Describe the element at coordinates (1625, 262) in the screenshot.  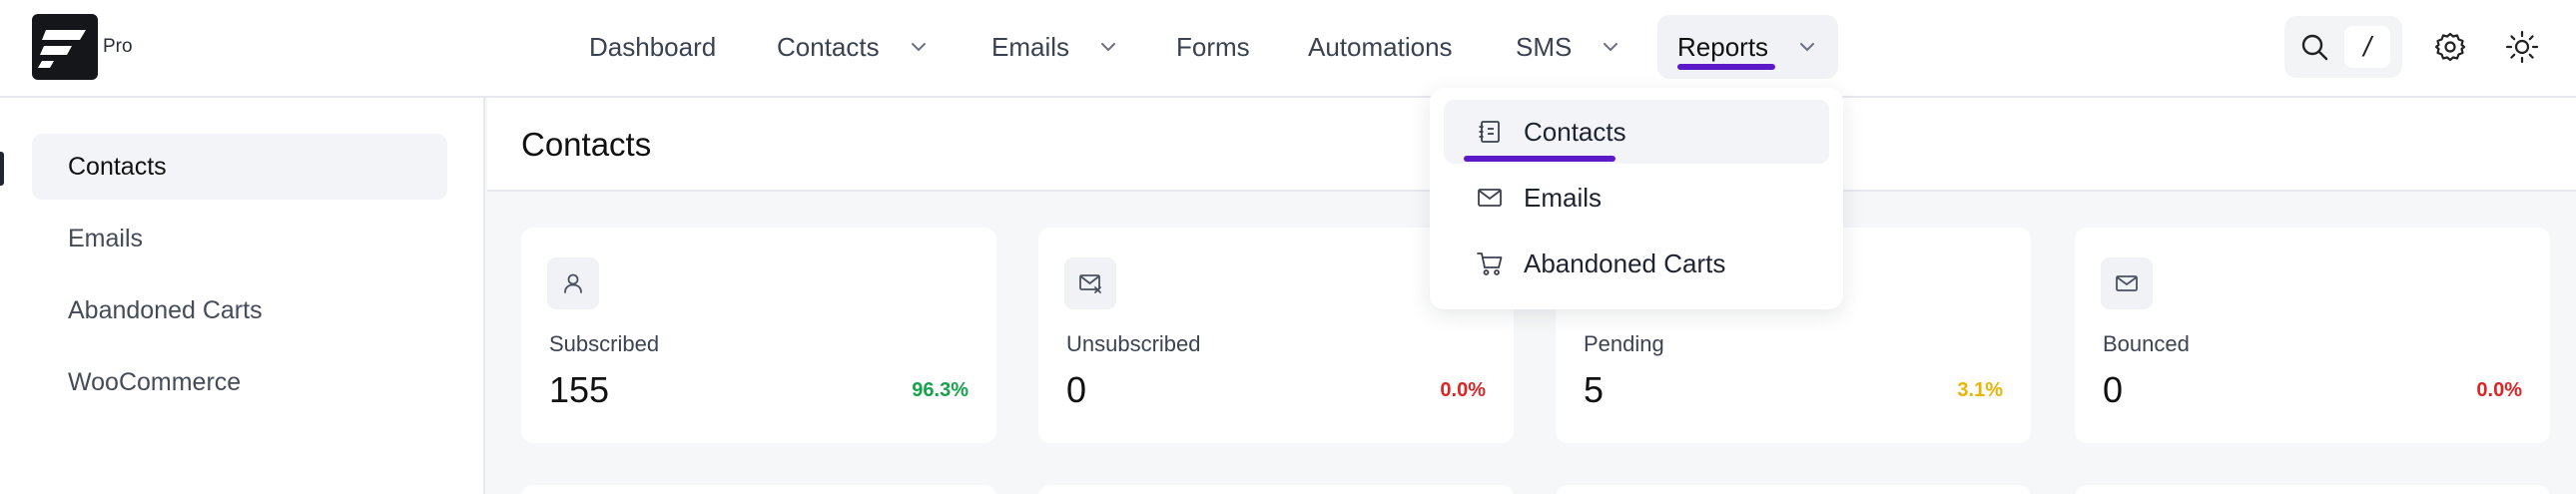
I see `reports-menu-label: Abandoned Carts` at that location.